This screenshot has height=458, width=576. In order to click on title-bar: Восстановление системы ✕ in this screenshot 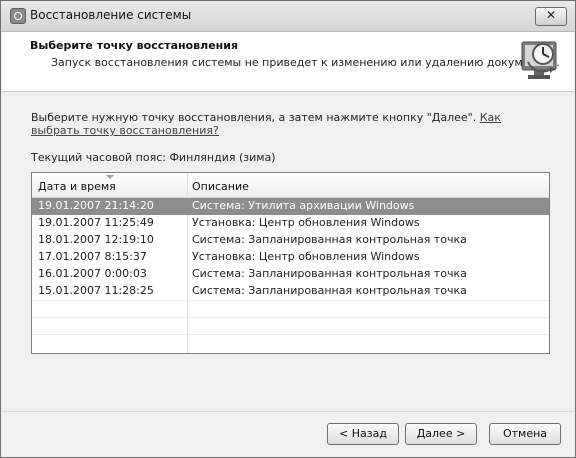, I will do `click(288, 16)`.